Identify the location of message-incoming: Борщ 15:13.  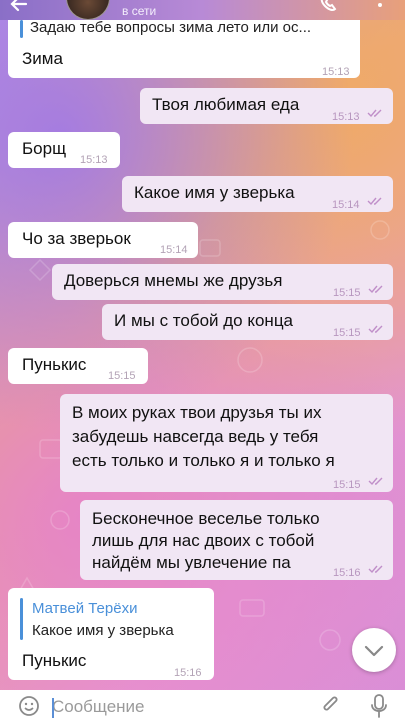
(64, 150).